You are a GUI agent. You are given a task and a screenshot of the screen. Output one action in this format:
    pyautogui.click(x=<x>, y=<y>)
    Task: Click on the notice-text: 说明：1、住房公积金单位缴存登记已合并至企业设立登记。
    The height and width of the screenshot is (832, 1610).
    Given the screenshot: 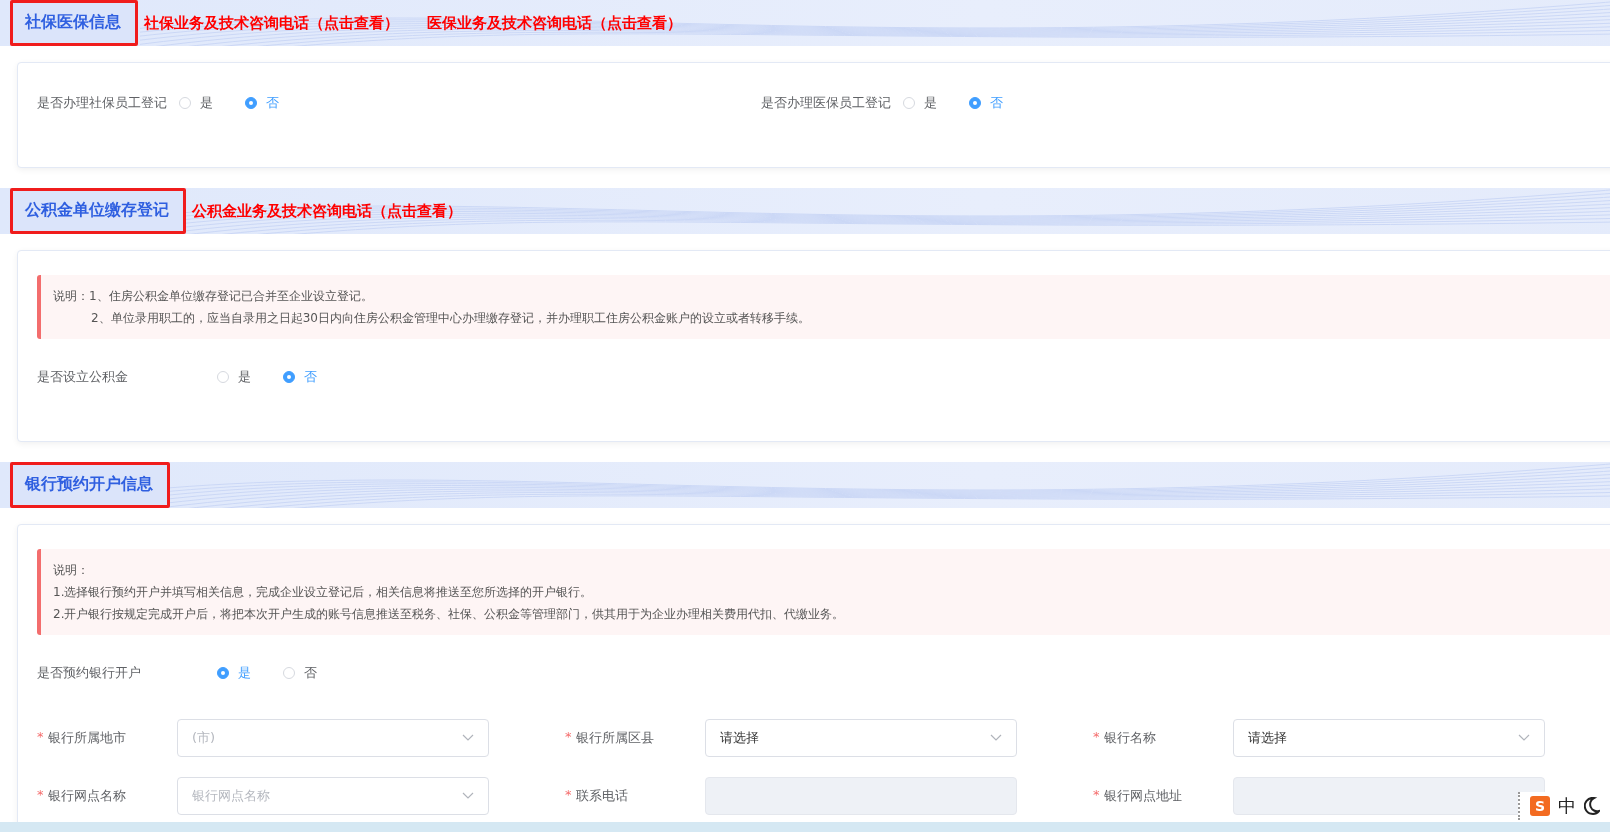 What is the action you would take?
    pyautogui.click(x=213, y=296)
    